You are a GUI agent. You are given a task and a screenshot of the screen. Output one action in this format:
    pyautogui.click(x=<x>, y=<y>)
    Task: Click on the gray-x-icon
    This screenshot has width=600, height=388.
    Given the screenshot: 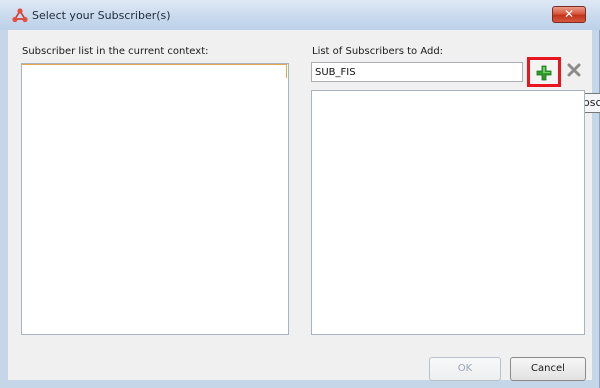 What is the action you would take?
    pyautogui.click(x=574, y=70)
    